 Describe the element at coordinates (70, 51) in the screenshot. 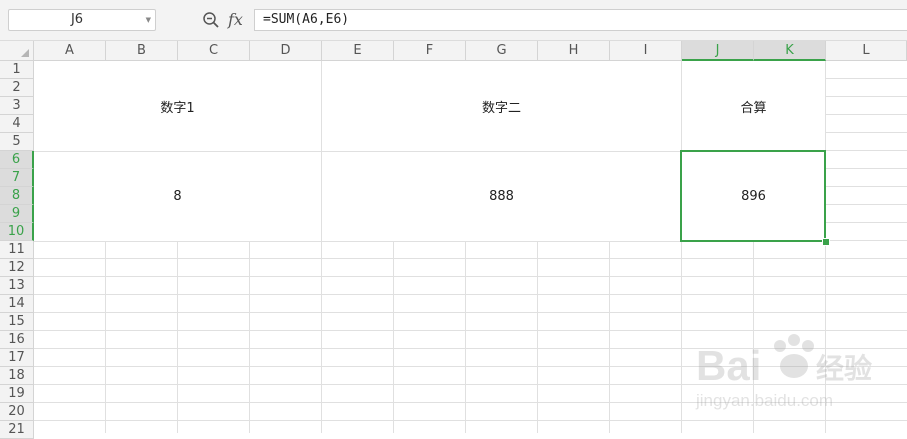

I see `column-header-a: A` at that location.